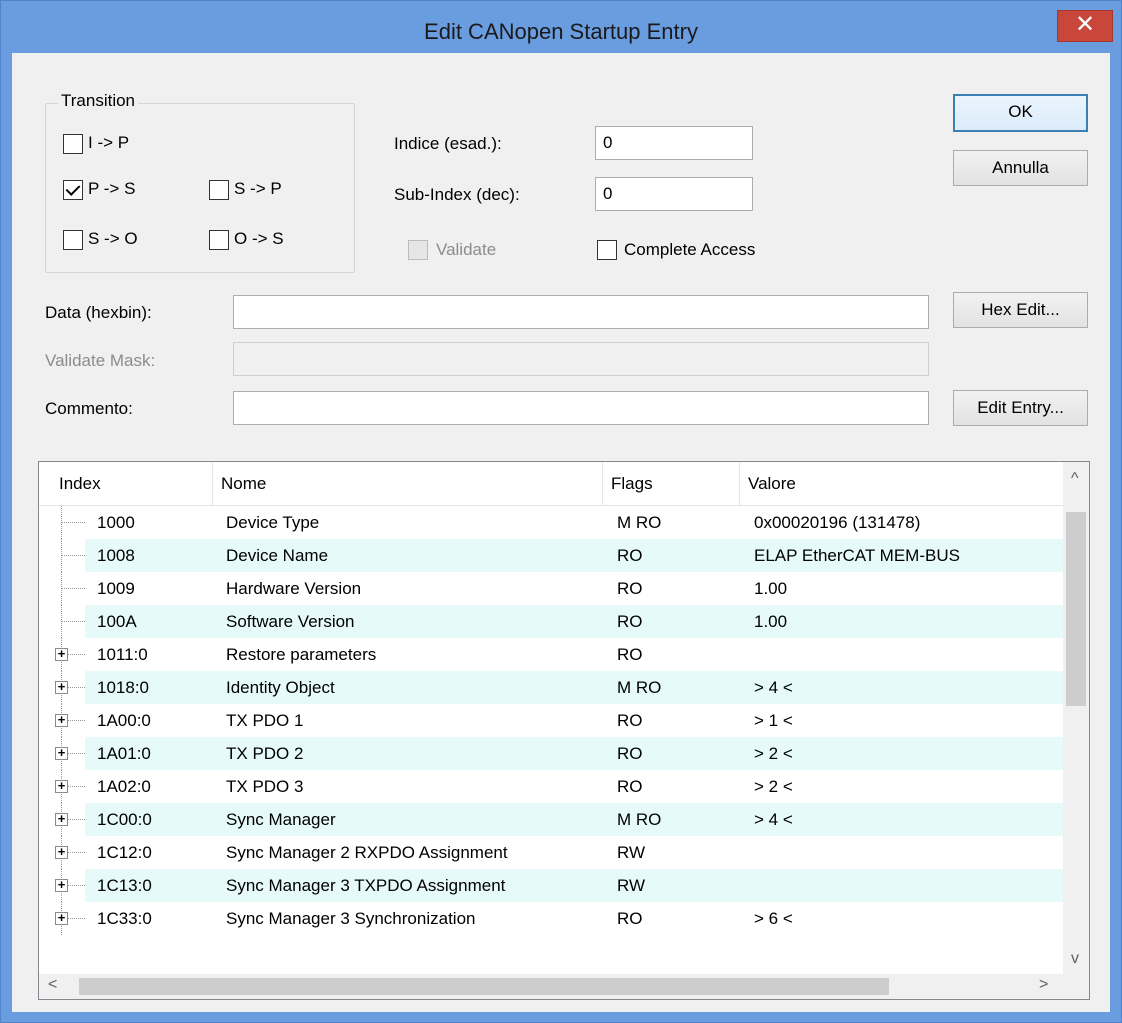 The height and width of the screenshot is (1023, 1122). I want to click on vertical-scrollbar: ^ v, so click(1076, 719).